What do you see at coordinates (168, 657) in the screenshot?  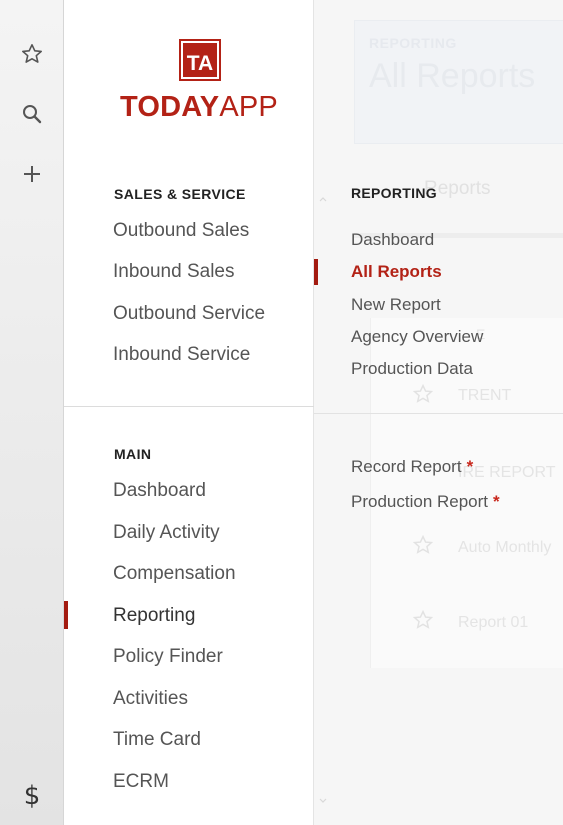 I see `nav-item-policy-finder: Policy Finder` at bounding box center [168, 657].